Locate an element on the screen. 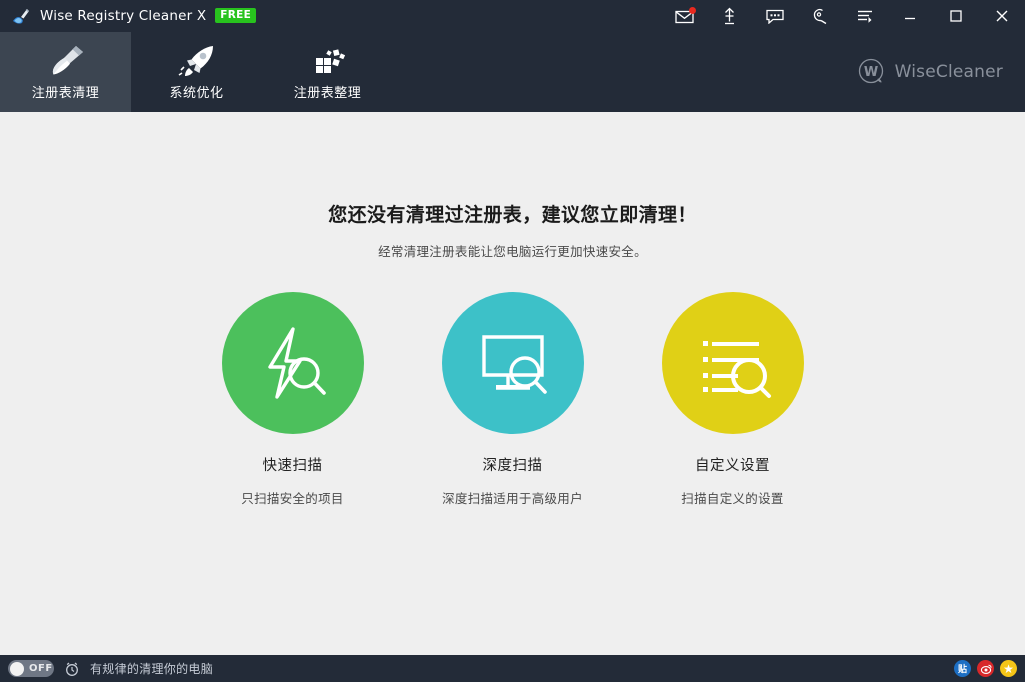 The image size is (1025, 682). custom-scan-action: 自定义设置 扫描自定义的设置 is located at coordinates (732, 399).